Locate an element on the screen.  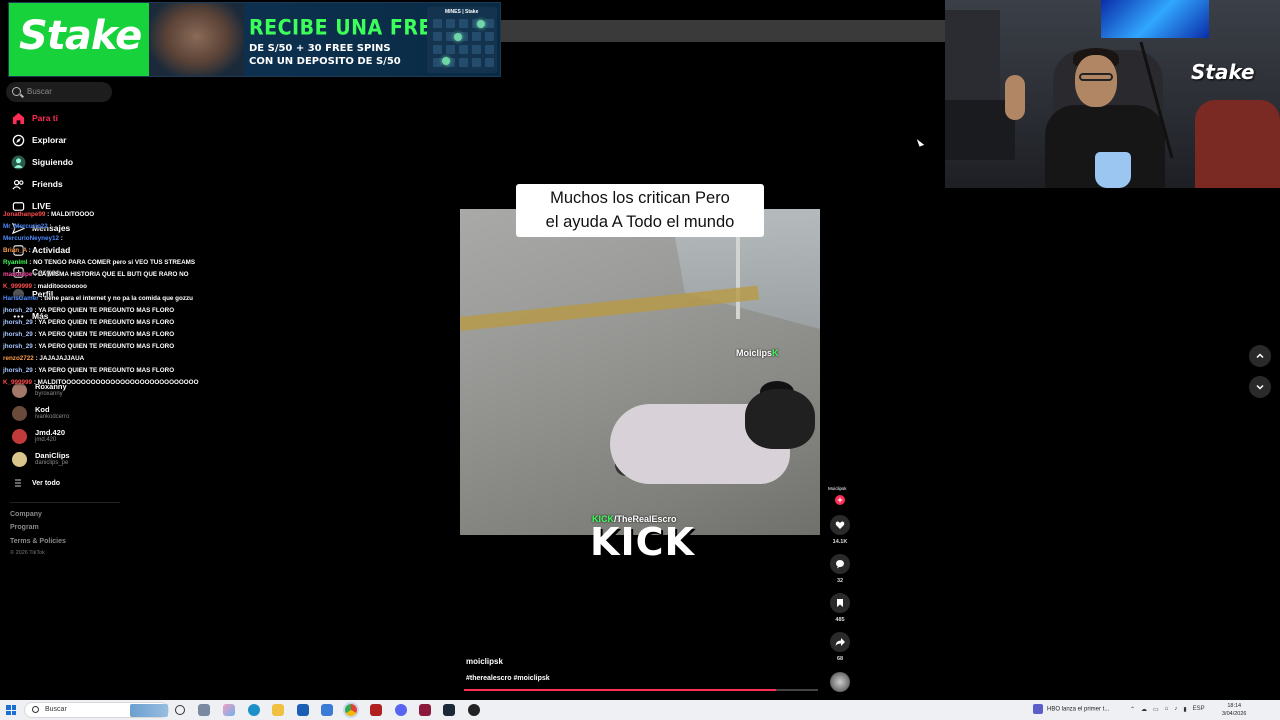
app-icon is located at coordinates (425, 710).